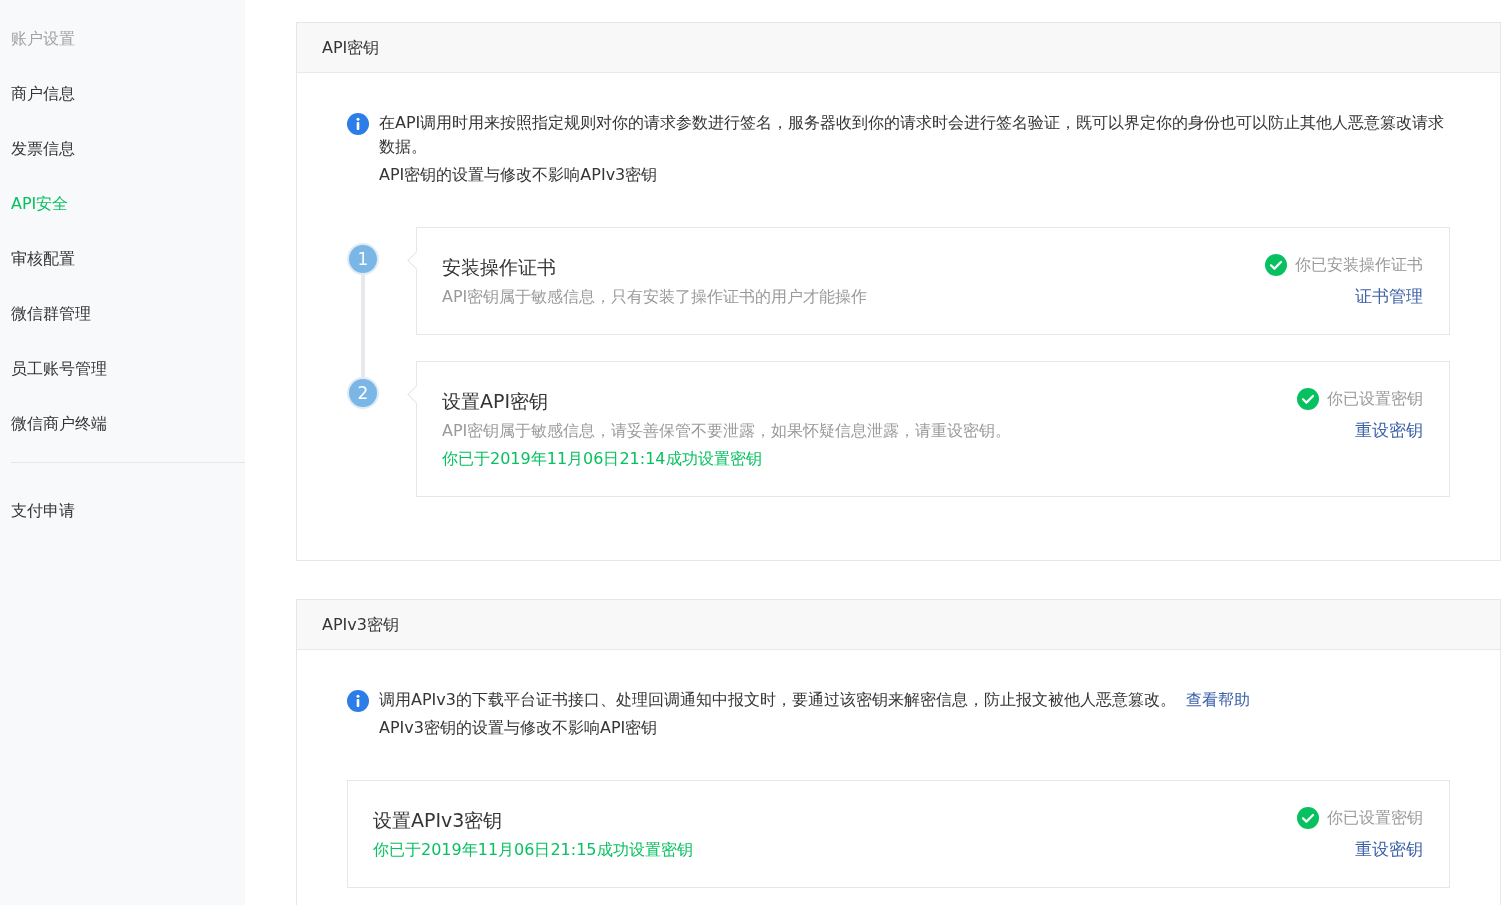 The height and width of the screenshot is (905, 1504). Describe the element at coordinates (43, 149) in the screenshot. I see `sidebar-item: 发票信息` at that location.